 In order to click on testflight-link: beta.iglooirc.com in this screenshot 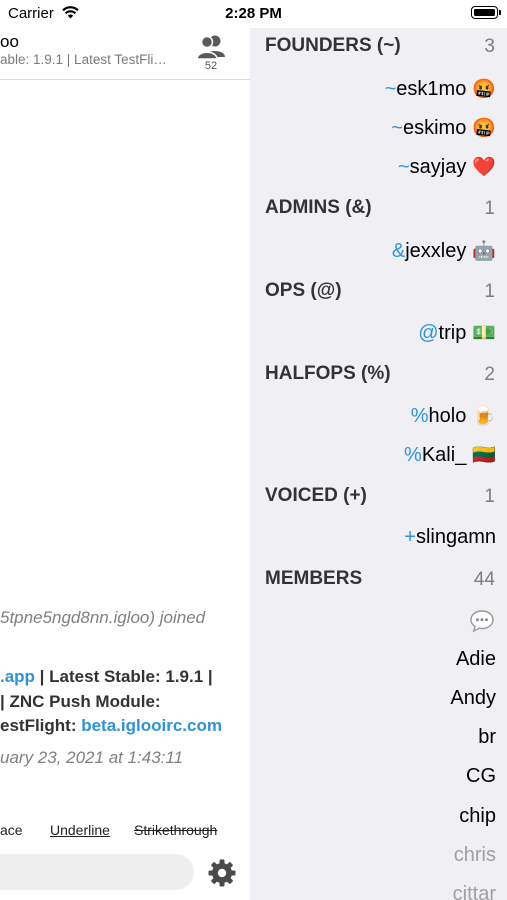, I will do `click(151, 725)`.